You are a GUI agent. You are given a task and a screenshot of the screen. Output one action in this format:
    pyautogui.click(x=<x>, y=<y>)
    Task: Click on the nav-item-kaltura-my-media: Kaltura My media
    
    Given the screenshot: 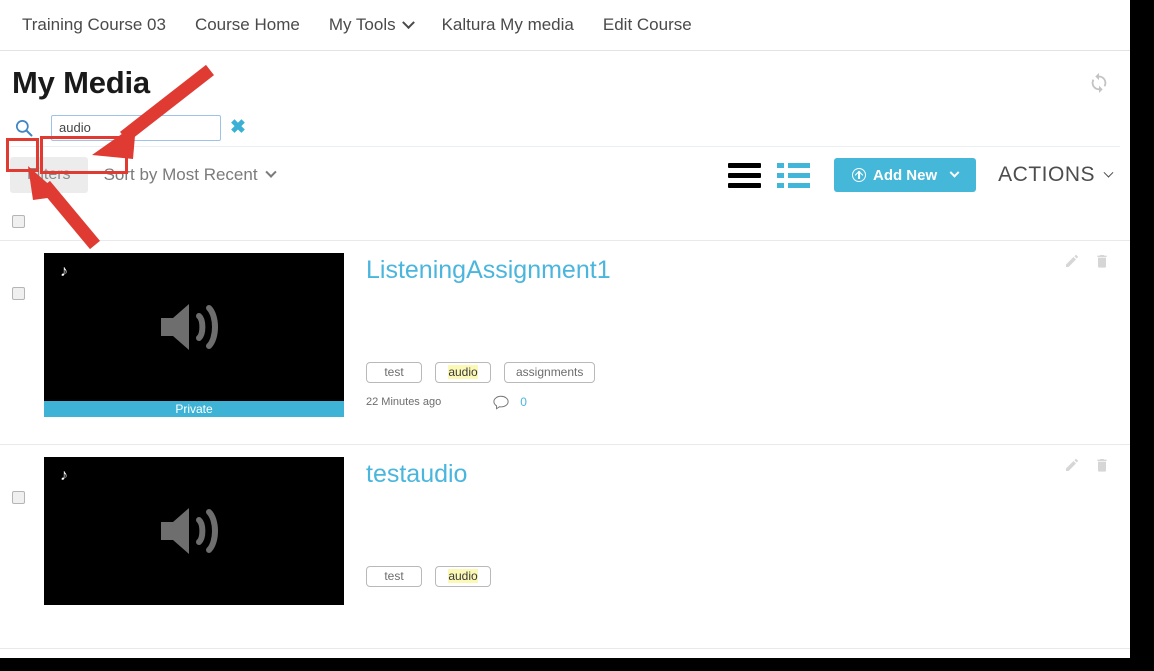 What is the action you would take?
    pyautogui.click(x=508, y=25)
    